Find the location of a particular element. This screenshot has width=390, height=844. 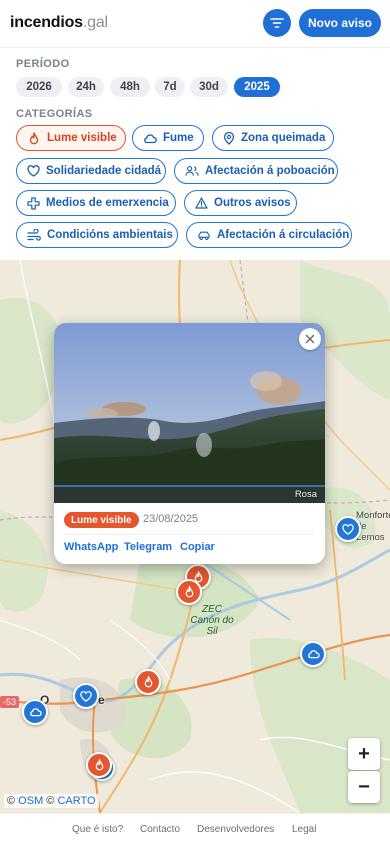

period-chip-24h: 24h is located at coordinates (86, 87).